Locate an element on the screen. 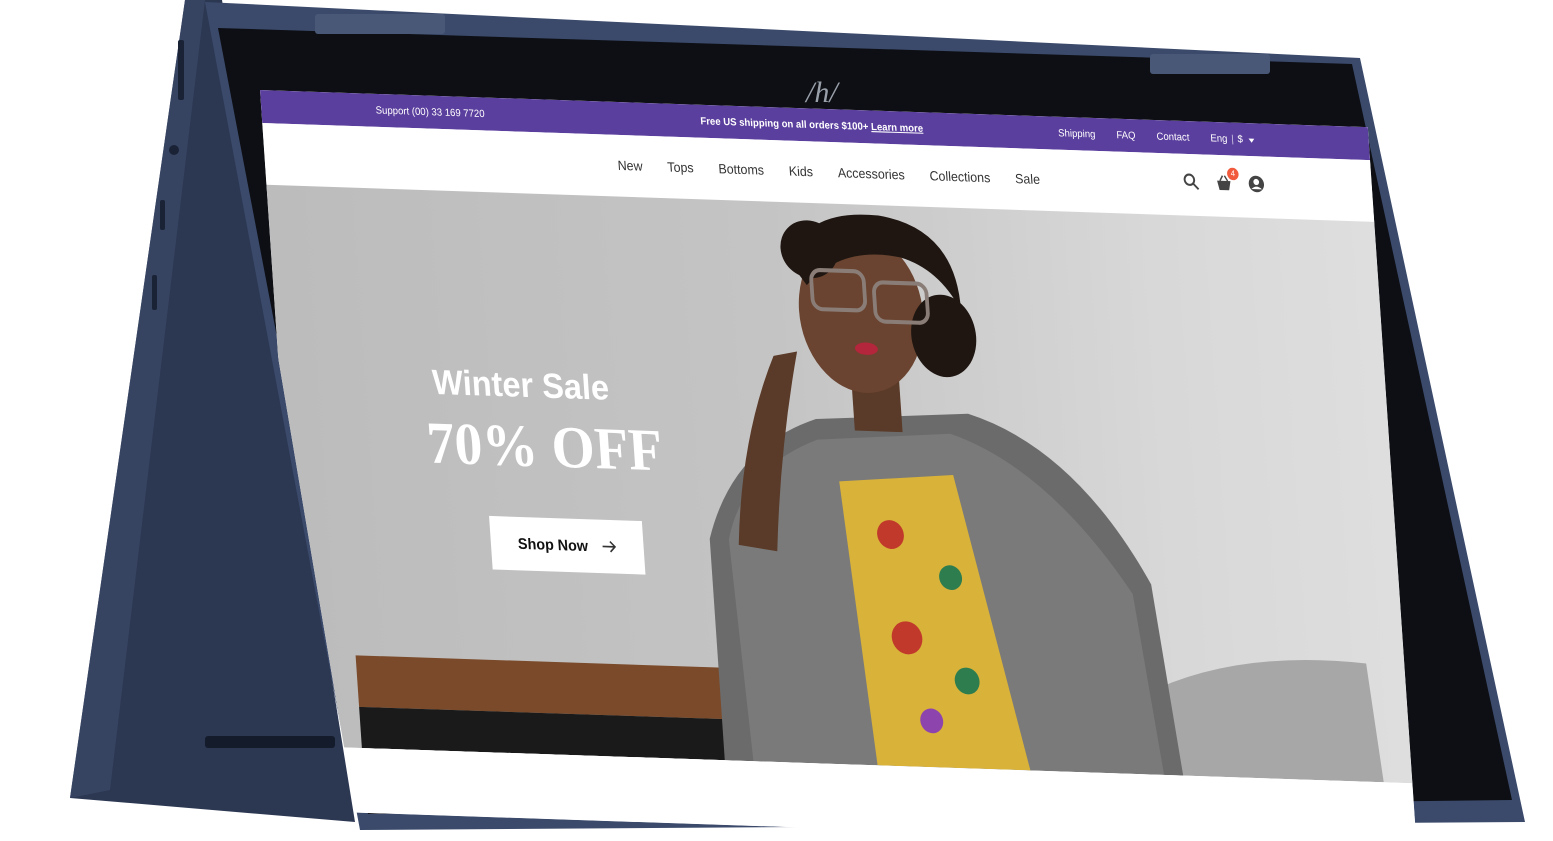 This screenshot has height=841, width=1553. utility-links: Shipping FAQ Contact Eng | $ is located at coordinates (1156, 137).